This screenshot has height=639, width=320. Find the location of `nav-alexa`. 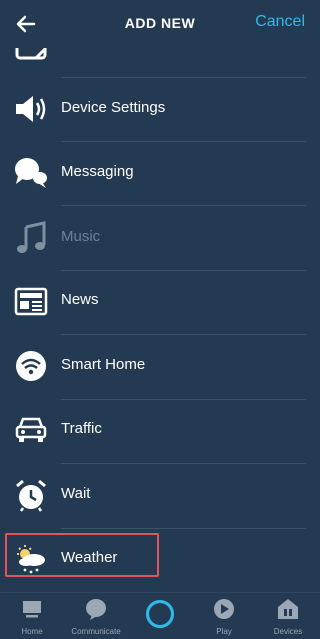

nav-alexa is located at coordinates (160, 616).